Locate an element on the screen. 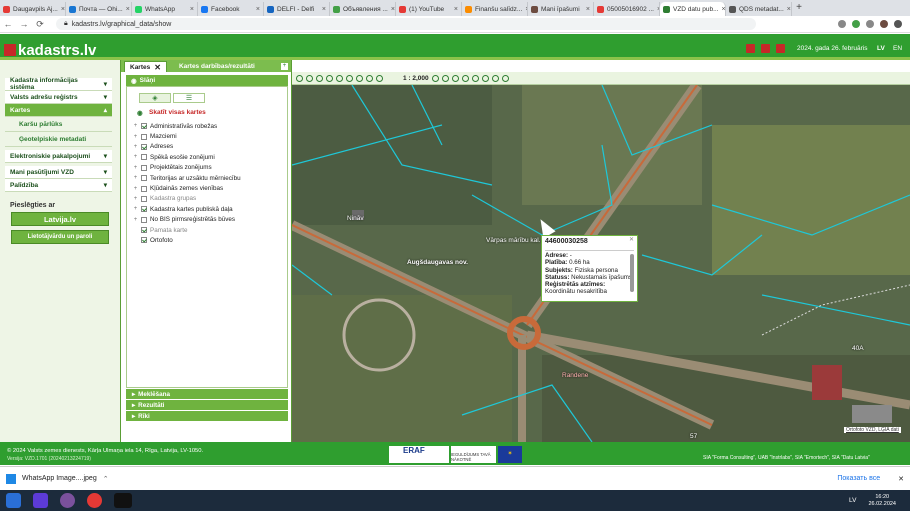 This screenshot has height=511, width=910. layers-header: ◉ Slāņi is located at coordinates (207, 80).